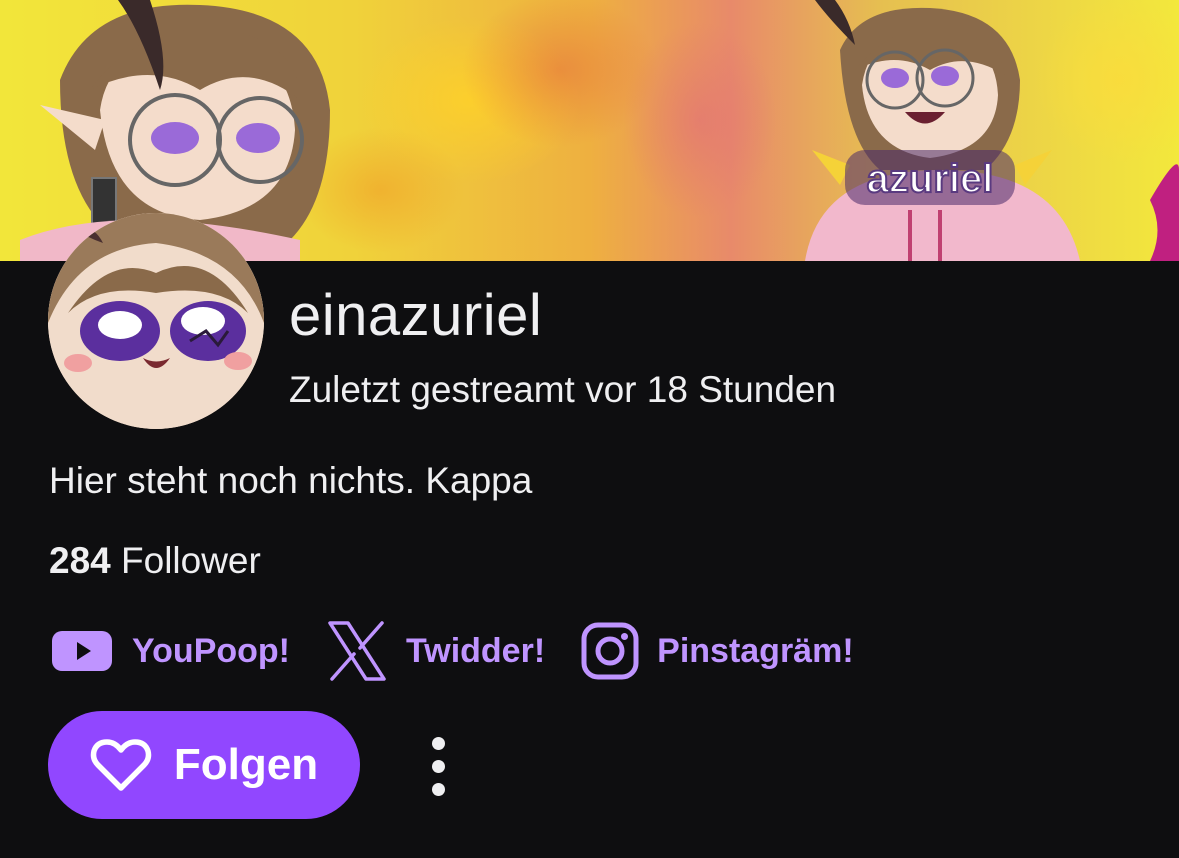 This screenshot has width=1179, height=858. I want to click on heart-icon, so click(121, 765).